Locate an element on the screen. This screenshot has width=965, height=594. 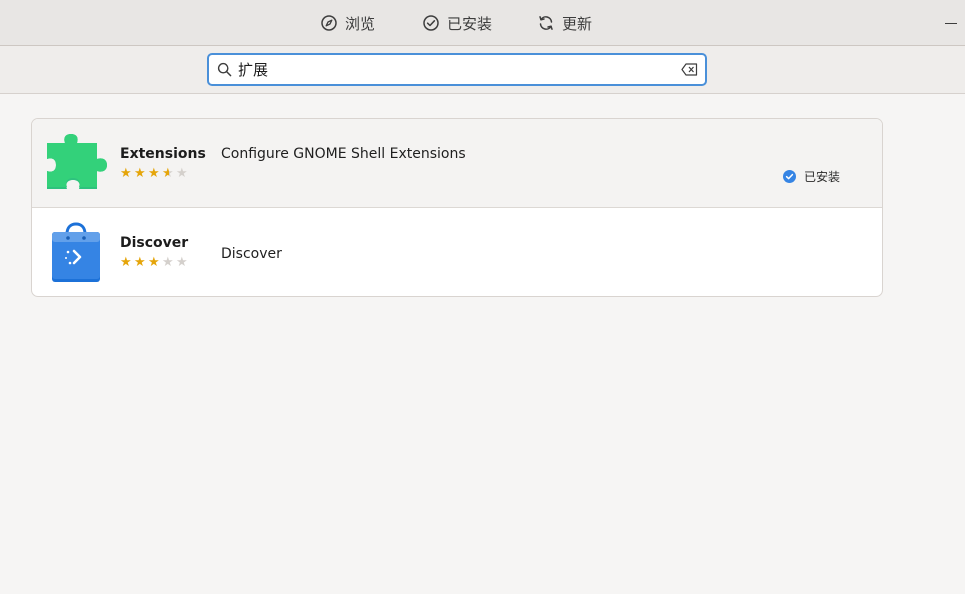
search-bar is located at coordinates (482, 70).